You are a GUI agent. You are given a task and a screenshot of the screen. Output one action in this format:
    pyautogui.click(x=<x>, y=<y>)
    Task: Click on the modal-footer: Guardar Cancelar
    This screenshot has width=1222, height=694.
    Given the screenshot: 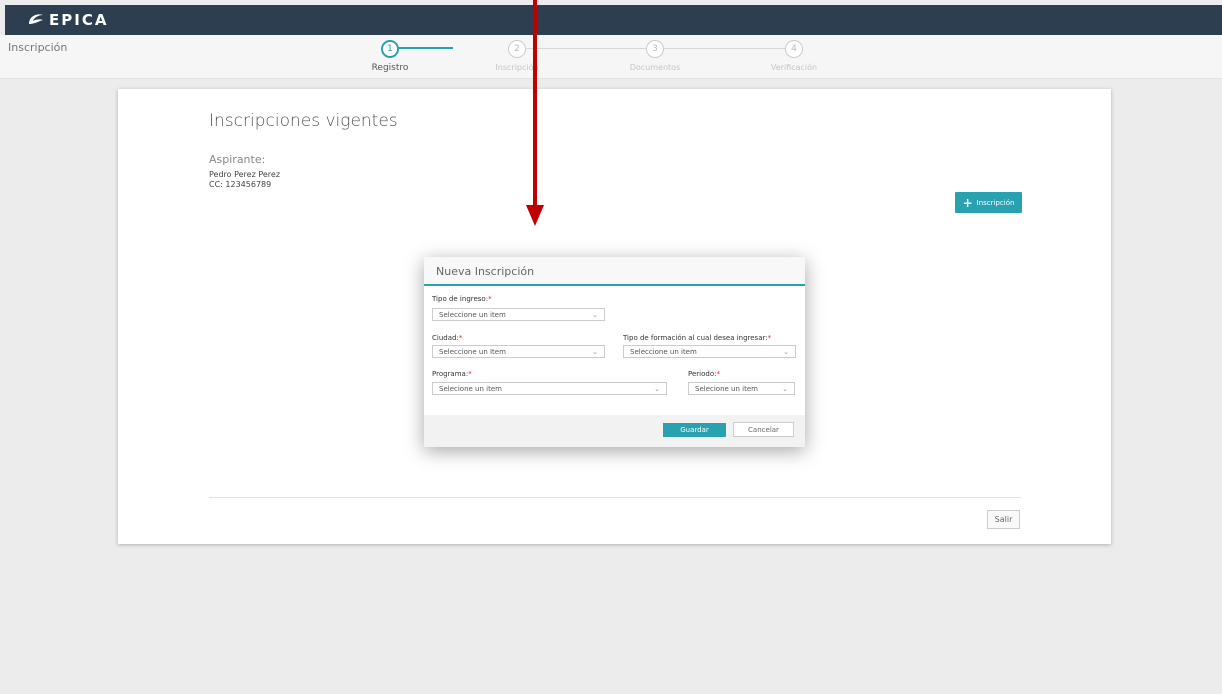 What is the action you would take?
    pyautogui.click(x=614, y=431)
    